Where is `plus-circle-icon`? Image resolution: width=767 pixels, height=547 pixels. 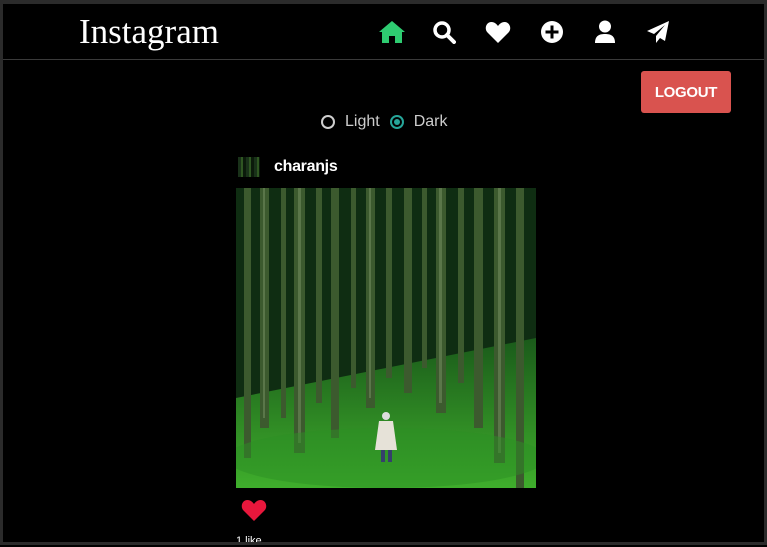 plus-circle-icon is located at coordinates (552, 32).